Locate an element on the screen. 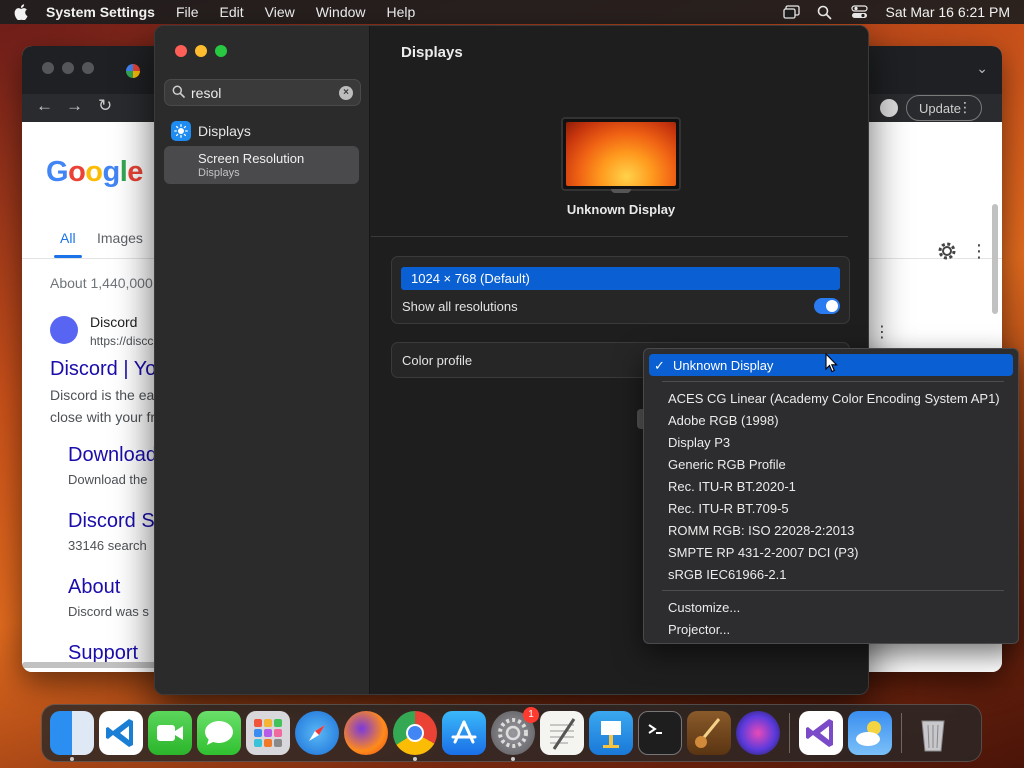  display-thumbnail is located at coordinates (621, 154).